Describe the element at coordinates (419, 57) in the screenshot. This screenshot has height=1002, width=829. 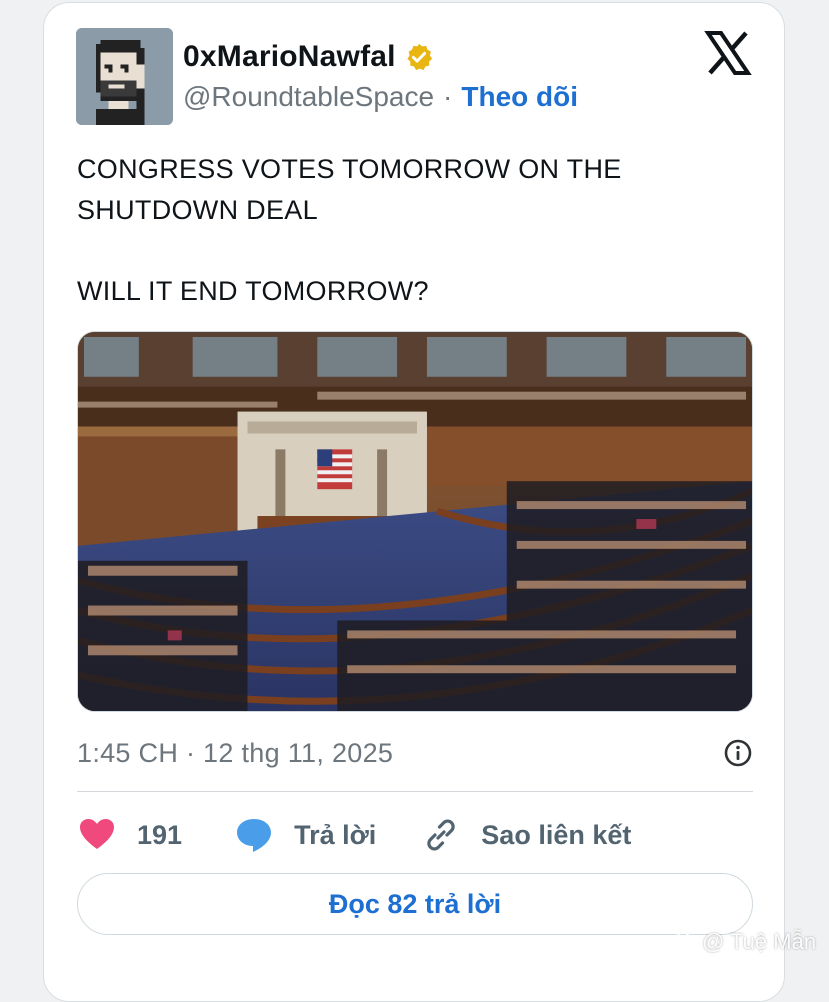
I see `verified-badge-icon` at that location.